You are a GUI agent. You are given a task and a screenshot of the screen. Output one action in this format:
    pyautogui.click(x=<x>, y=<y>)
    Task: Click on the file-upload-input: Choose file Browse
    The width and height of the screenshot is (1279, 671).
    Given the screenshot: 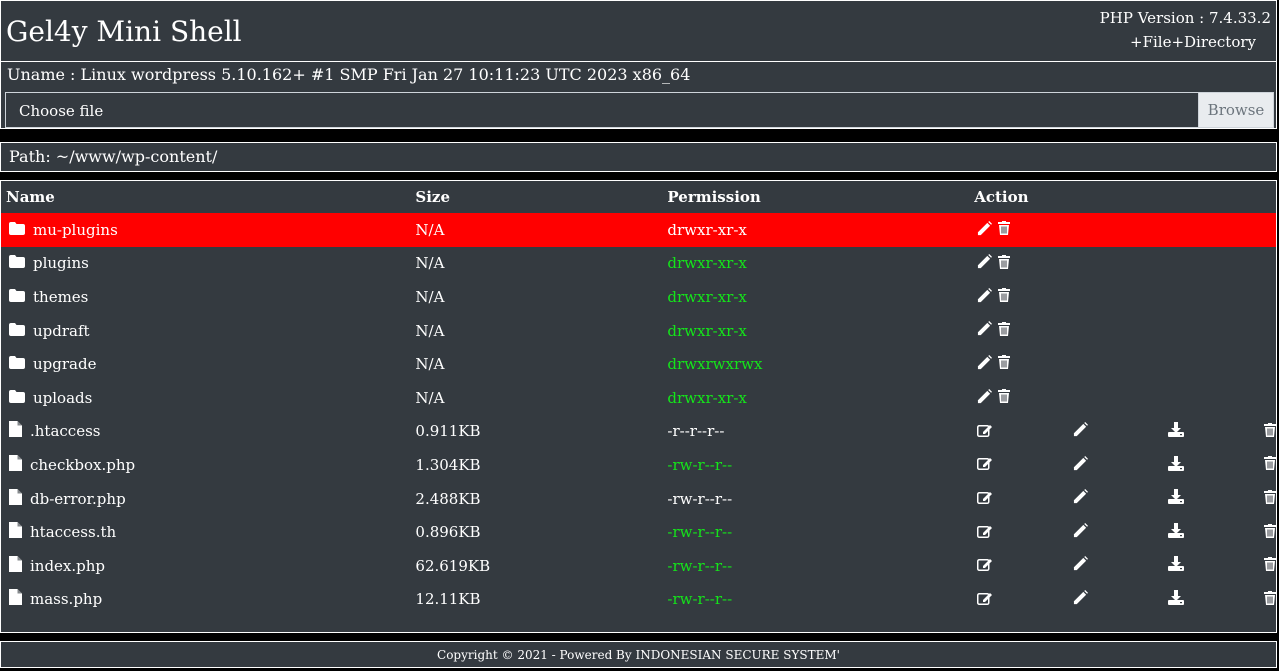 What is the action you would take?
    pyautogui.click(x=639, y=110)
    